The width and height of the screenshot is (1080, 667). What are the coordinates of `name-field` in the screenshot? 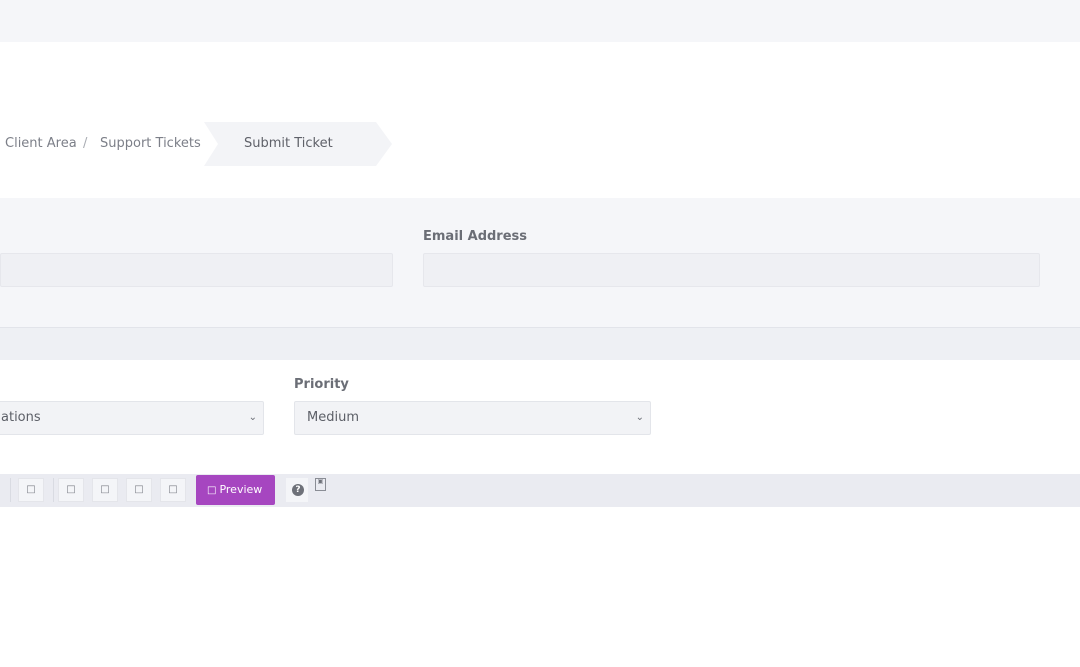 It's located at (196, 270).